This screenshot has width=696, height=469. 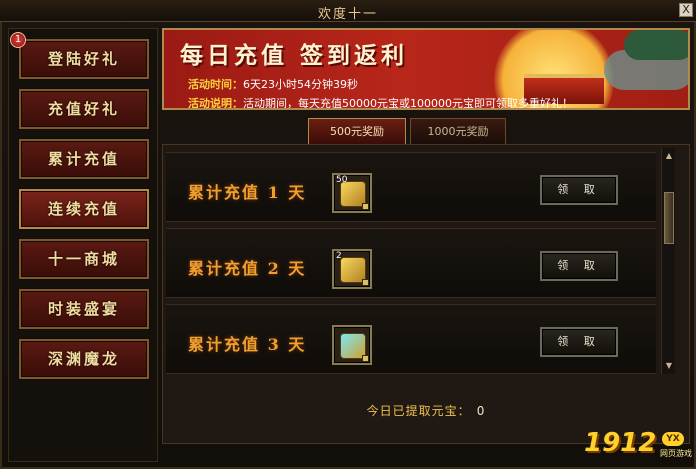 What do you see at coordinates (669, 366) in the screenshot?
I see `scroll-down-icon: ▼` at bounding box center [669, 366].